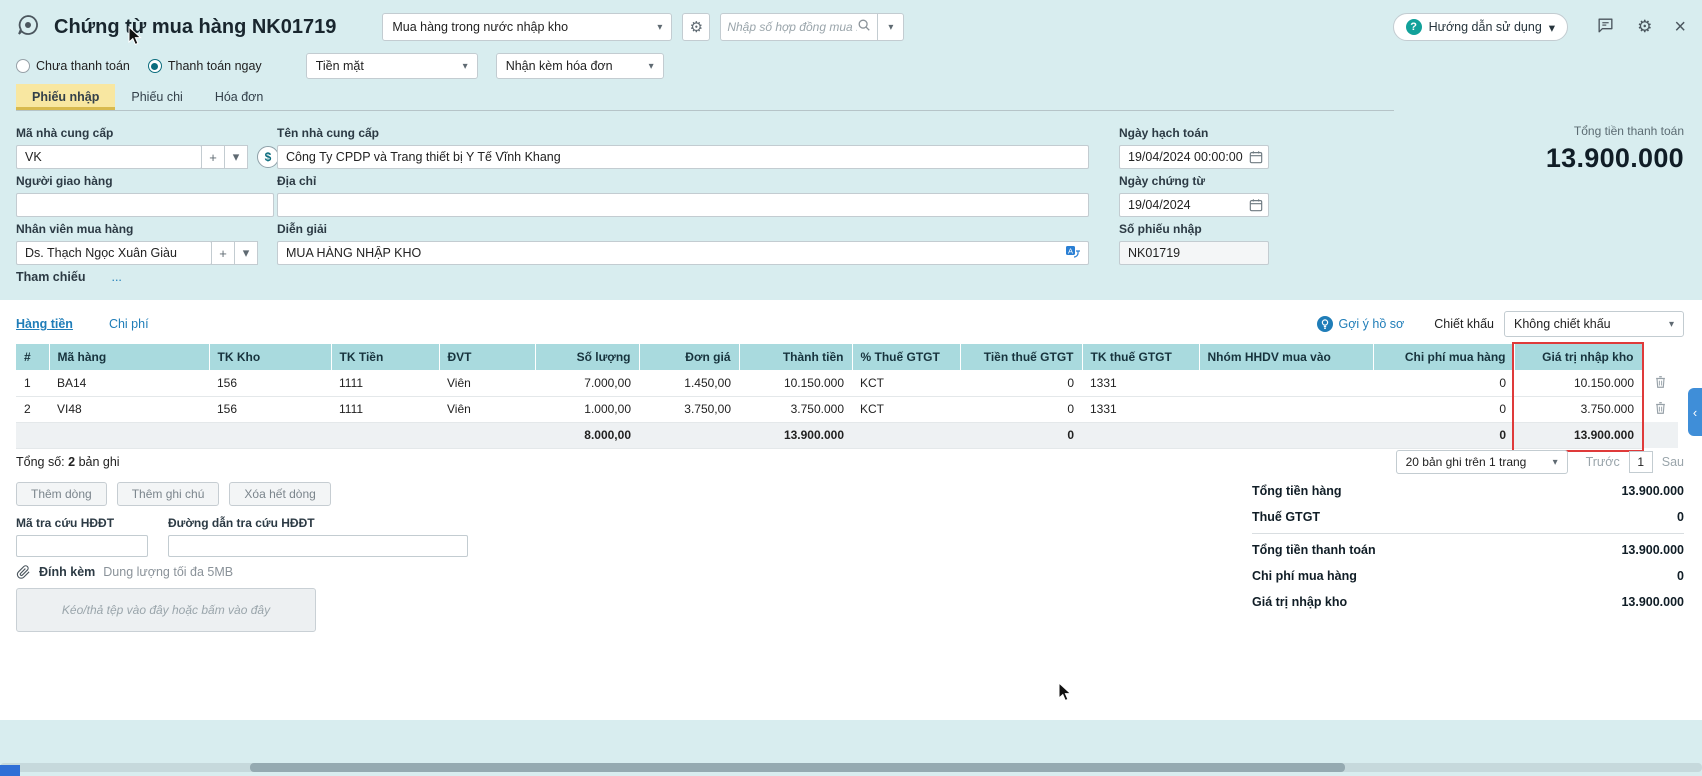 The width and height of the screenshot is (1702, 776). What do you see at coordinates (683, 205) in the screenshot?
I see `address-input` at bounding box center [683, 205].